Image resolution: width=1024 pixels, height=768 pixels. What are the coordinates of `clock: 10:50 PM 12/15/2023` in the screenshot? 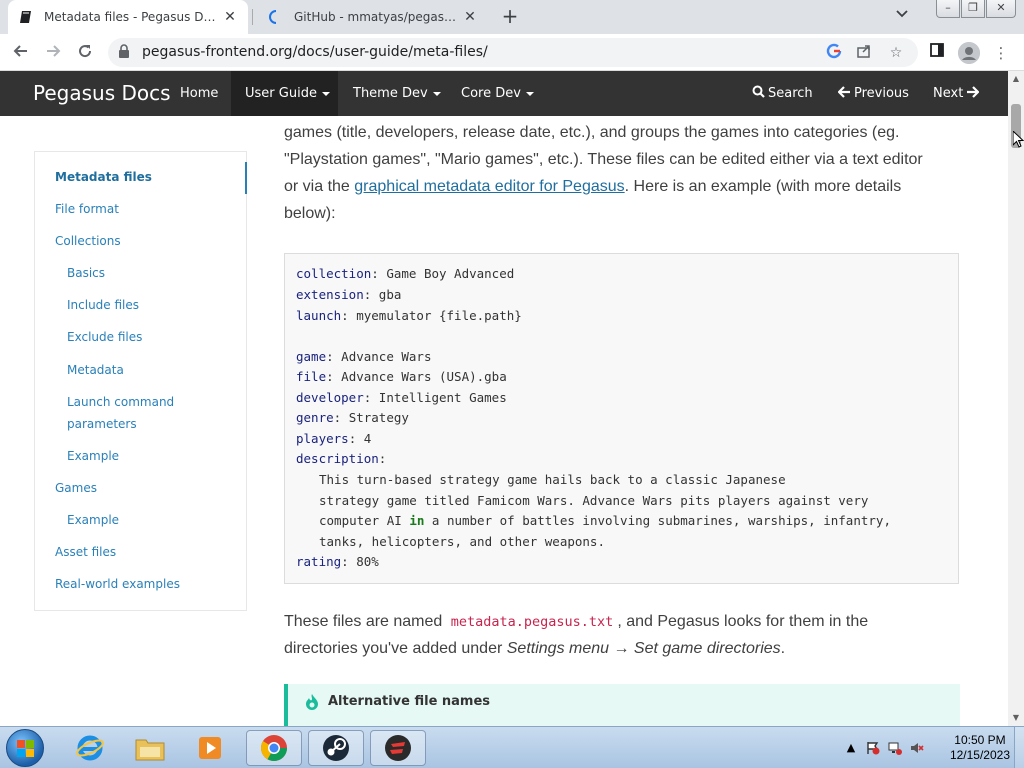 It's located at (980, 748).